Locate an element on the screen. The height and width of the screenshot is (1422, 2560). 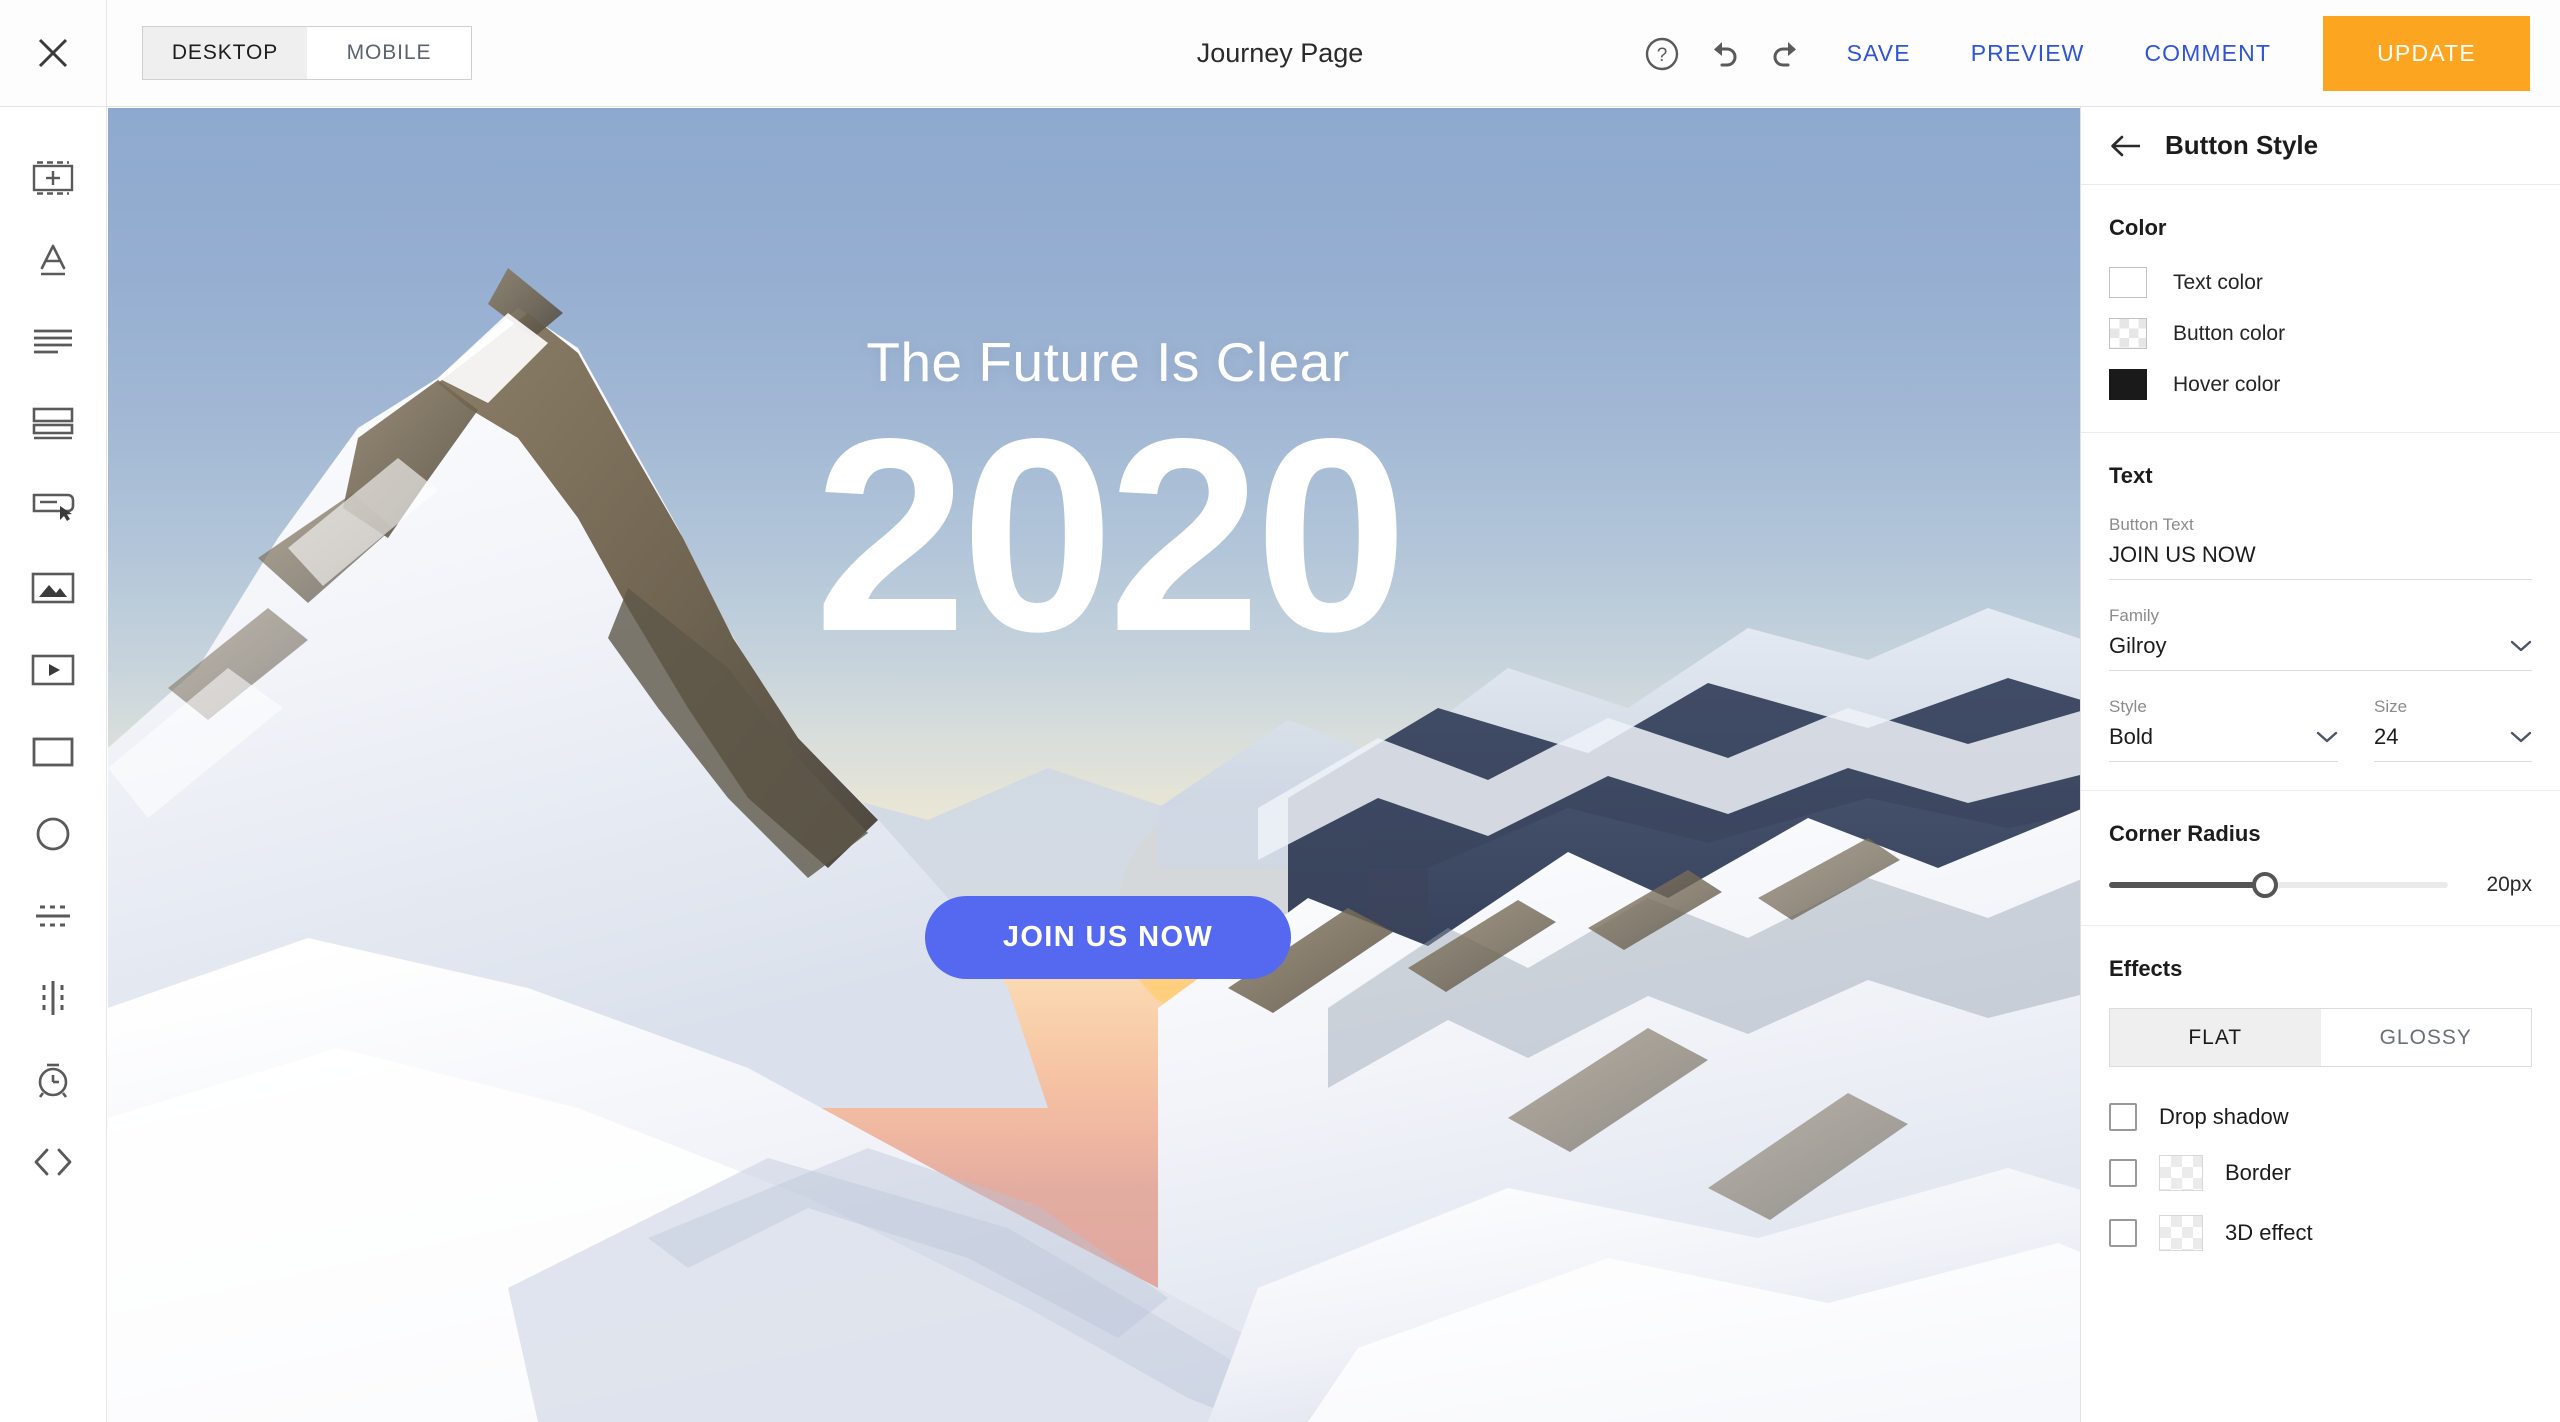
page-title-label: Journey Page is located at coordinates (1280, 53).